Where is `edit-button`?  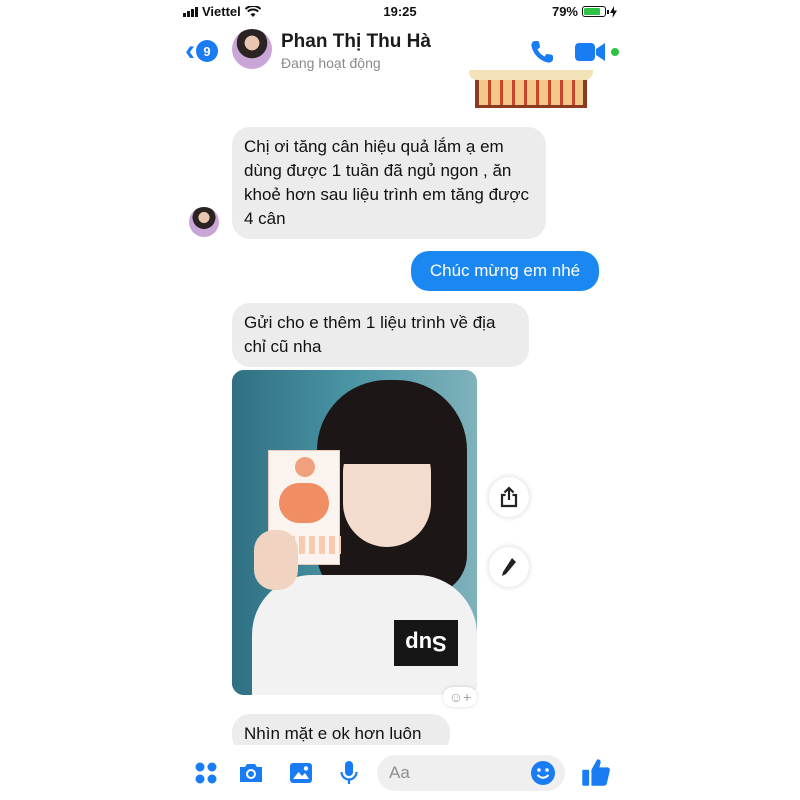
edit-button is located at coordinates (509, 567).